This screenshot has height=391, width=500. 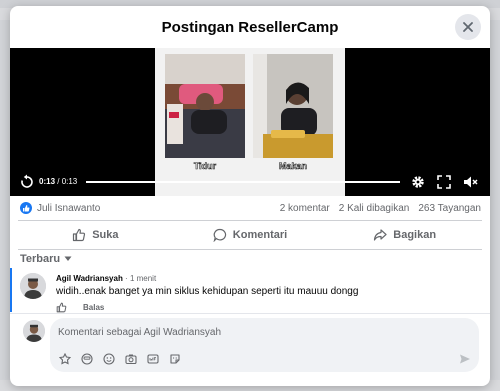 I want to click on reactor-name: Juli Isnawanto, so click(x=68, y=208).